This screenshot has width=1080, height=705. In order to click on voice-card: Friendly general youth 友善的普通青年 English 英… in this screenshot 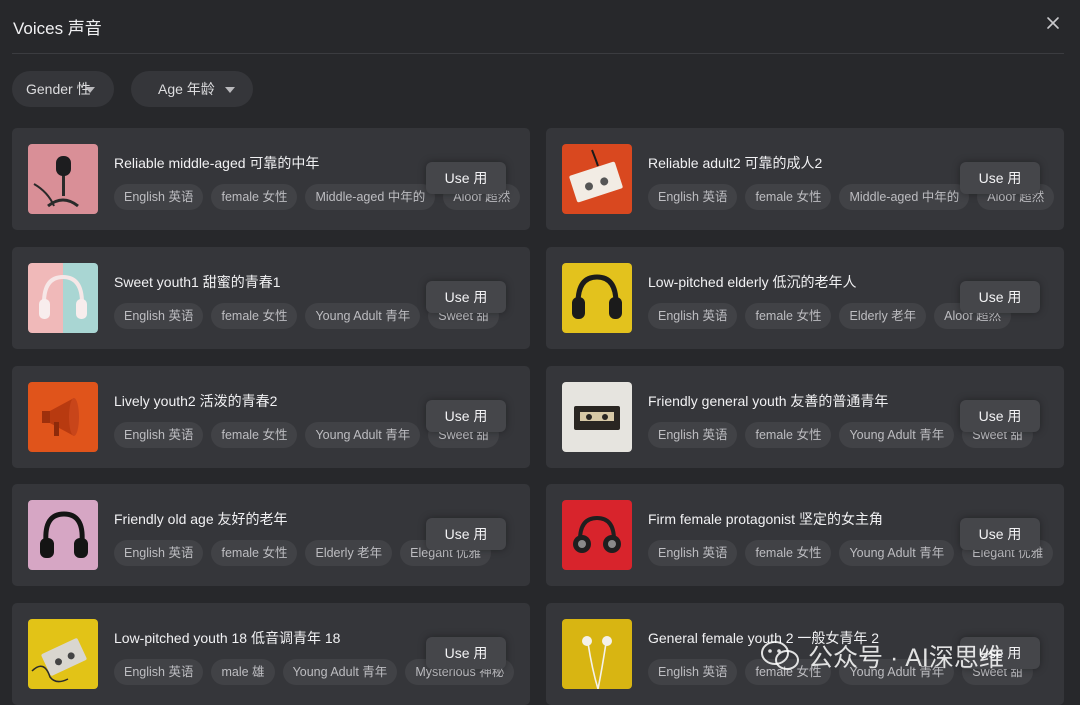, I will do `click(805, 417)`.